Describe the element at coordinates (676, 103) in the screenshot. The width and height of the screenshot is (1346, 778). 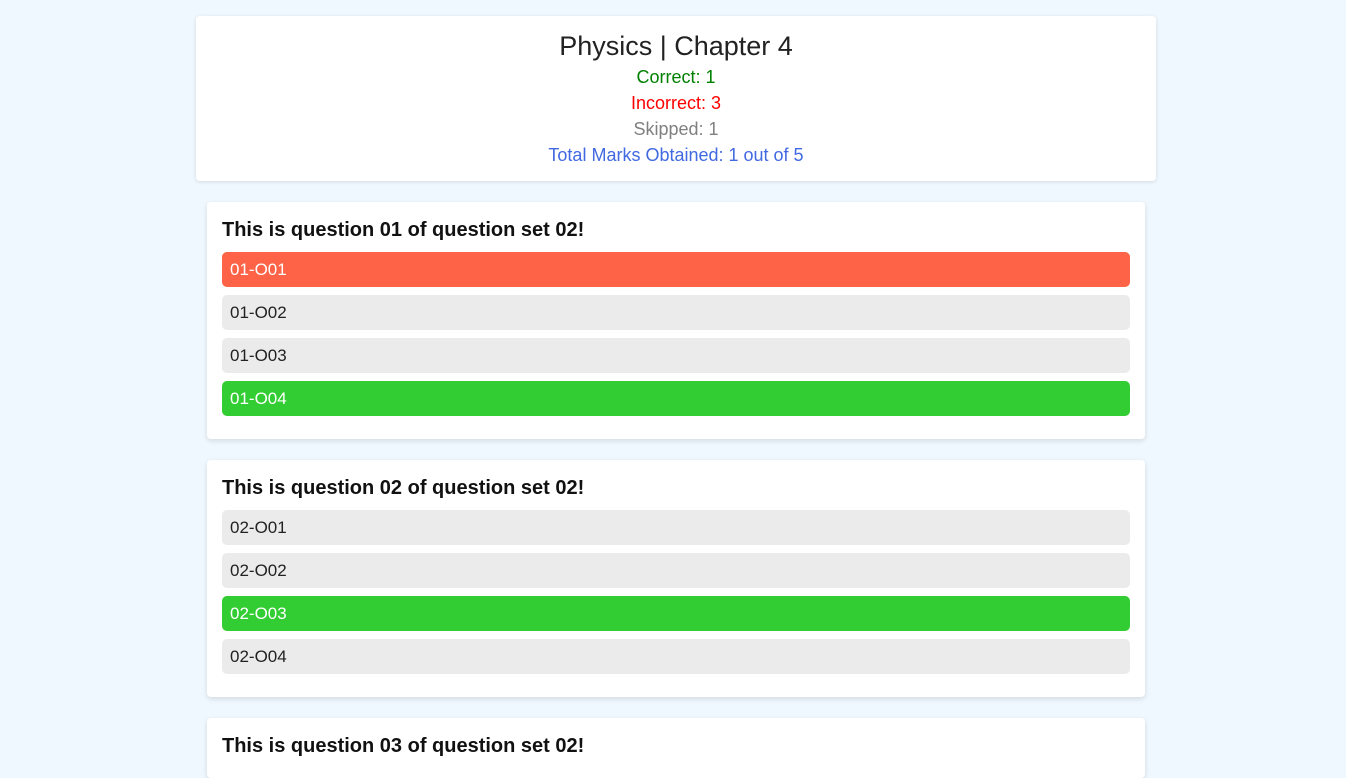
I see `incorrect-count: Incorrect: 3` at that location.